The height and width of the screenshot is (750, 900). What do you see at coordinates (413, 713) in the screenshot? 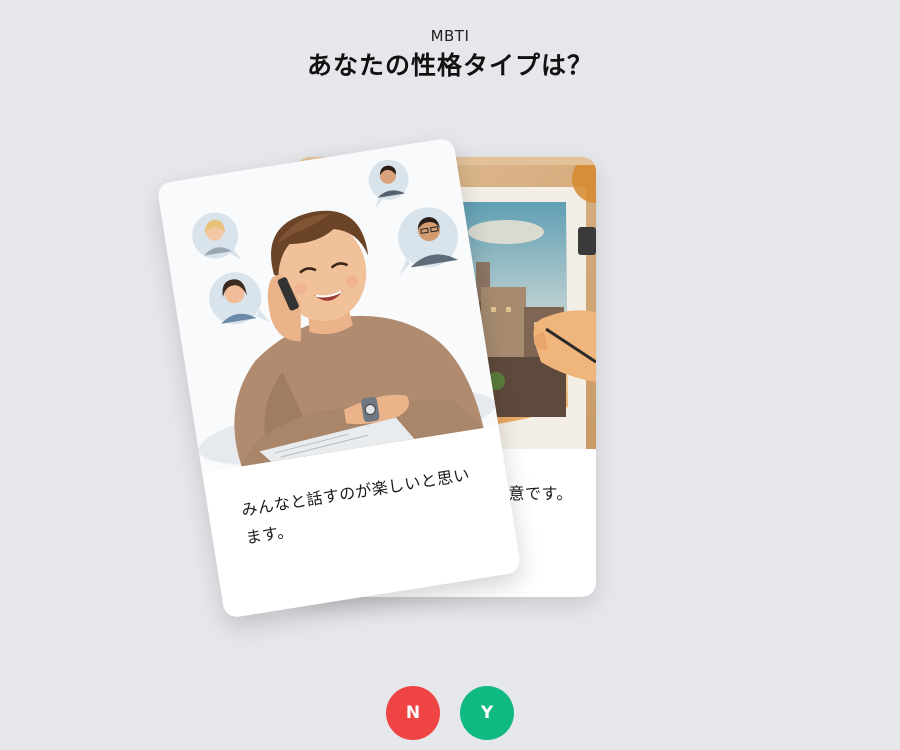
I see `no-button: N` at bounding box center [413, 713].